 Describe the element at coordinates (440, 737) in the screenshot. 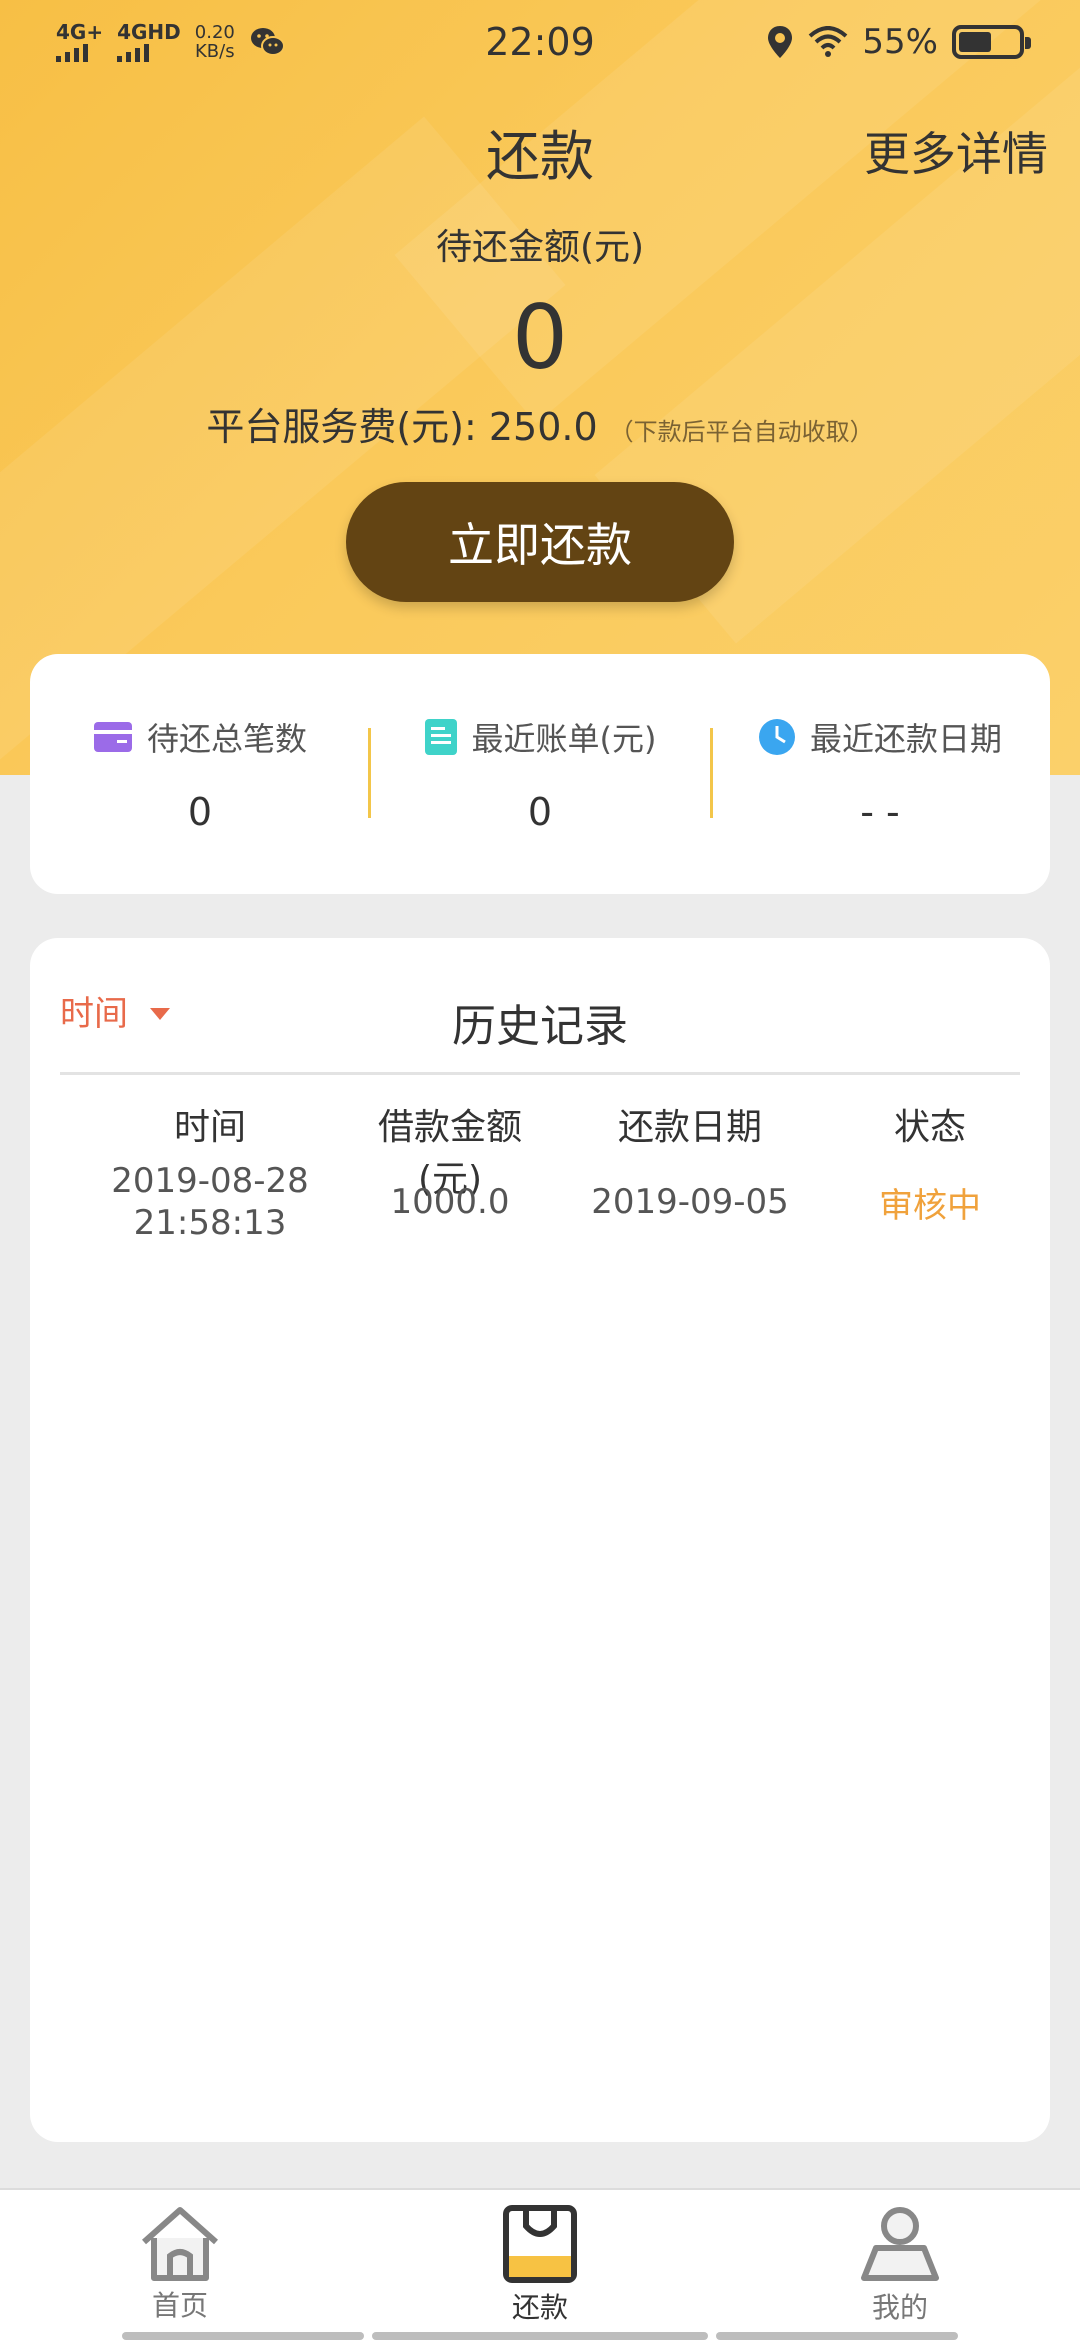

I see `bill-icon` at that location.